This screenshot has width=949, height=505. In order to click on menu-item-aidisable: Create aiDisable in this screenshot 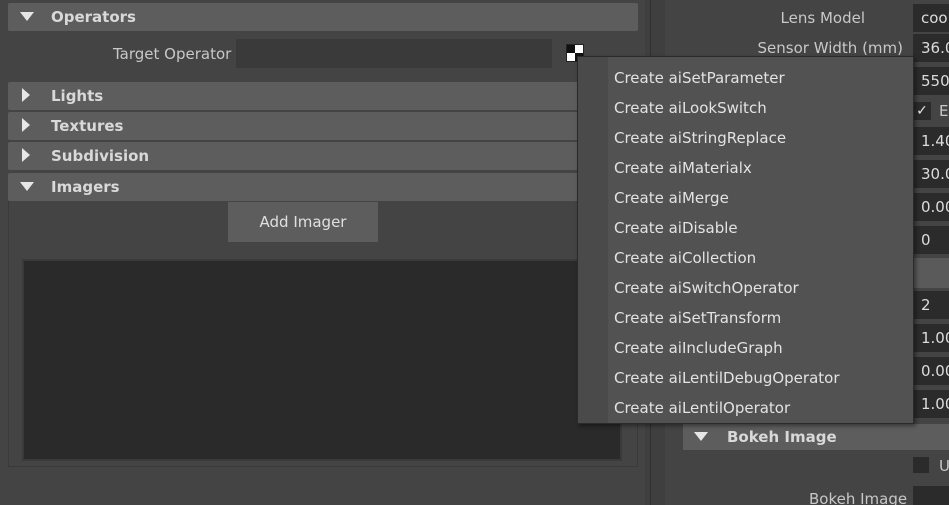, I will do `click(676, 228)`.